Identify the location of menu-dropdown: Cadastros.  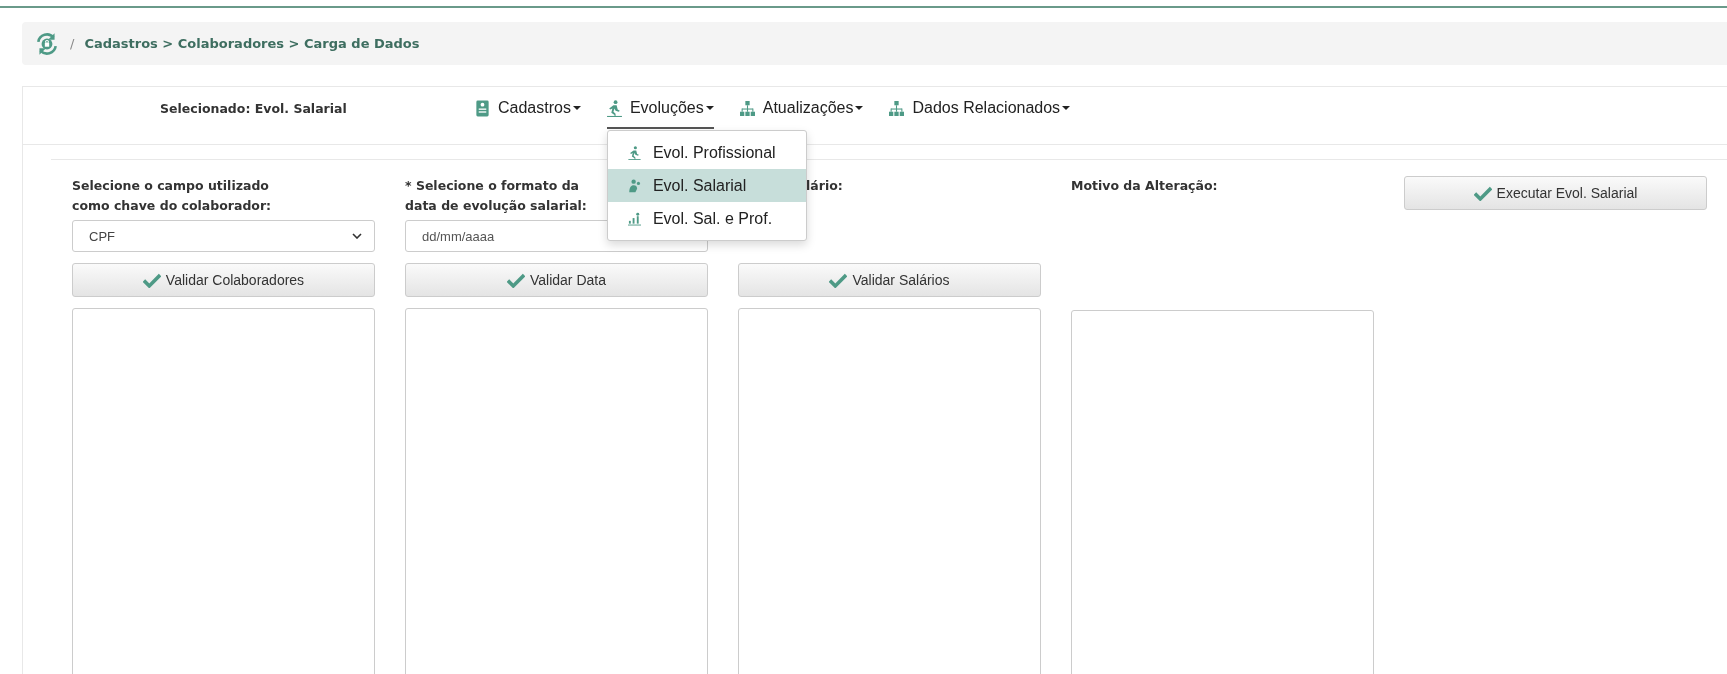
(528, 114).